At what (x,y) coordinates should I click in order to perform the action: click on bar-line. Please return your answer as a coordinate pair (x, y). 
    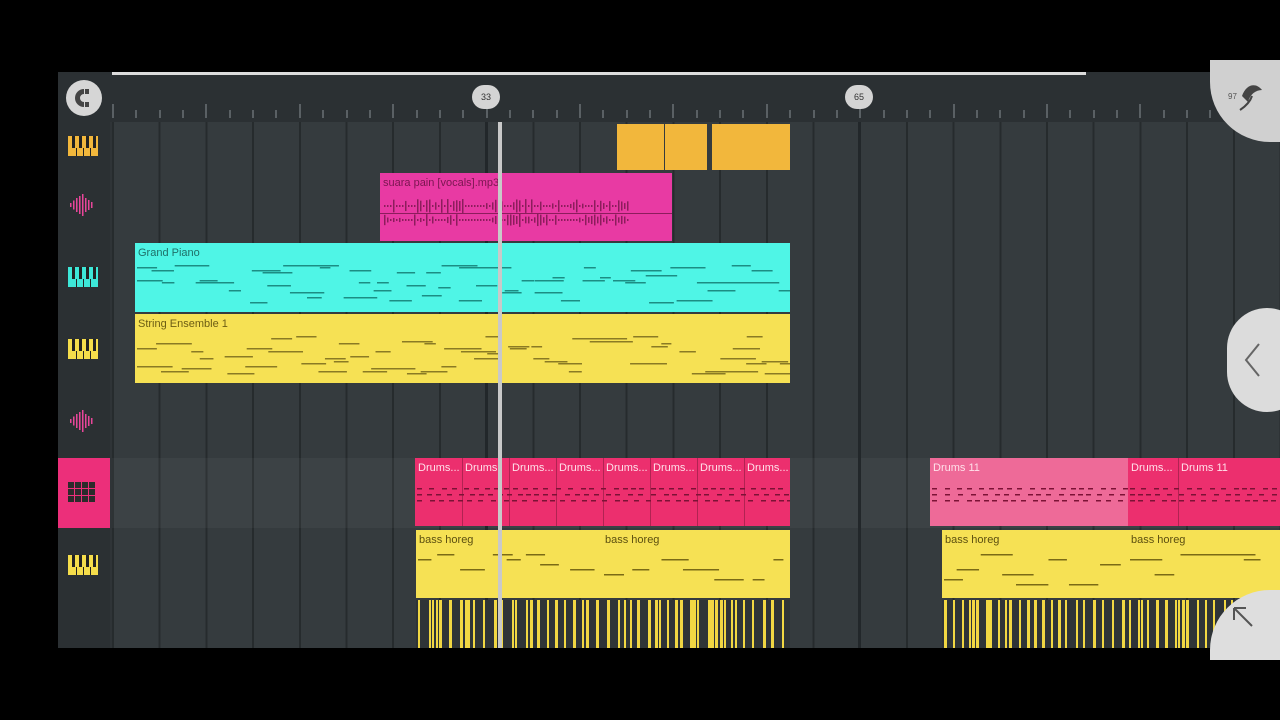
    Looking at the image, I should click on (859, 385).